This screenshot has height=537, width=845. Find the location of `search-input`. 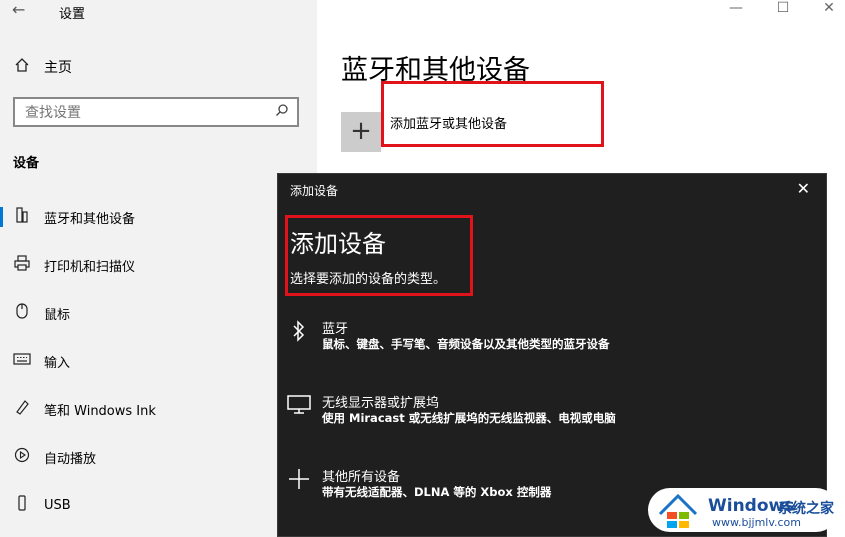

search-input is located at coordinates (141, 113).